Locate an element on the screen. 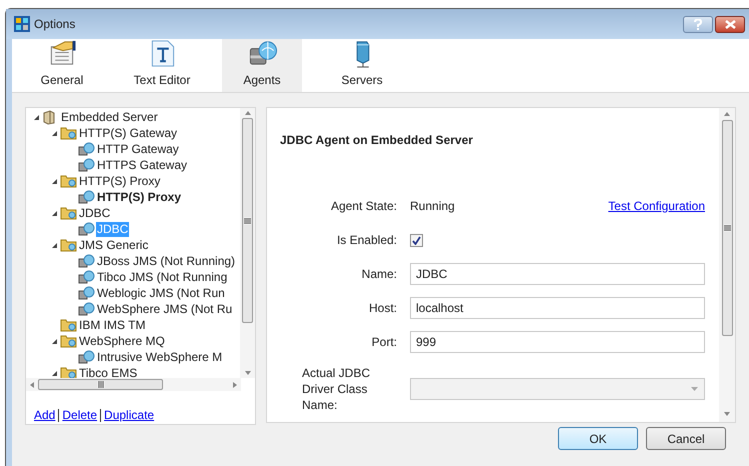 This screenshot has height=466, width=749. text-field: JDBC is located at coordinates (557, 274).